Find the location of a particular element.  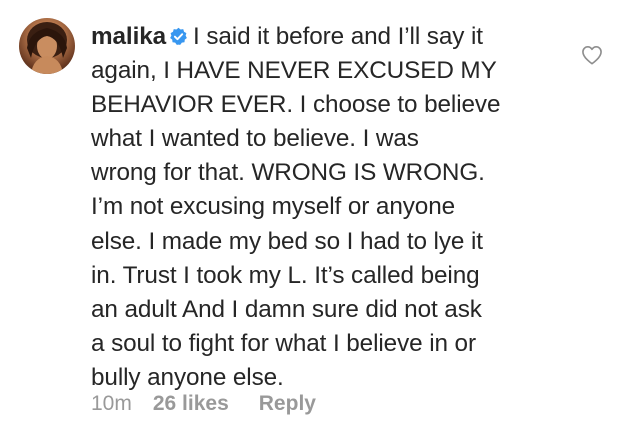

verified-badge-icon is located at coordinates (178, 36).